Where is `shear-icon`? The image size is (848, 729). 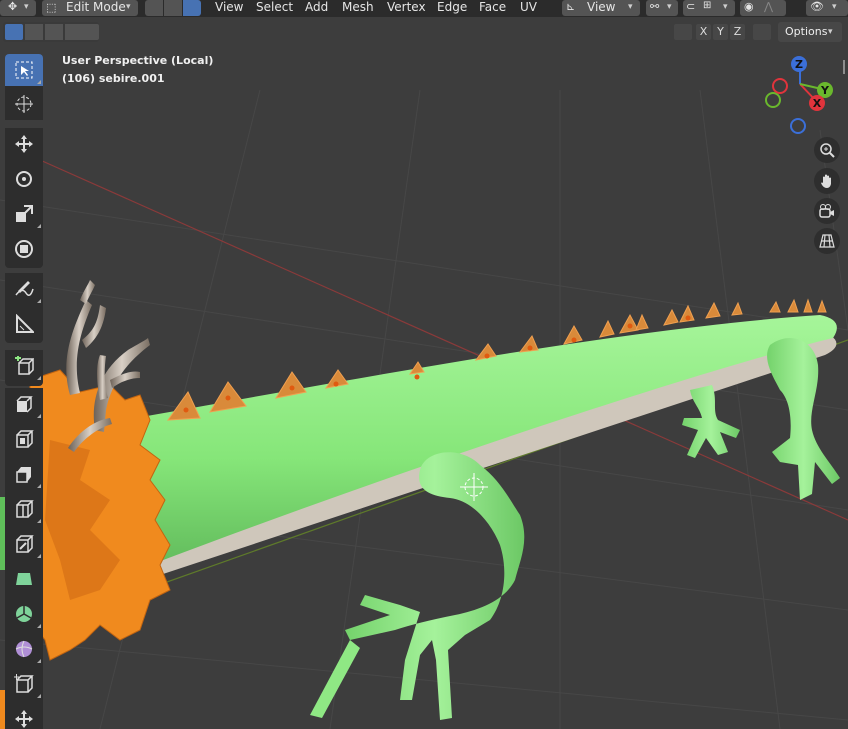
shear-icon is located at coordinates (24, 719).